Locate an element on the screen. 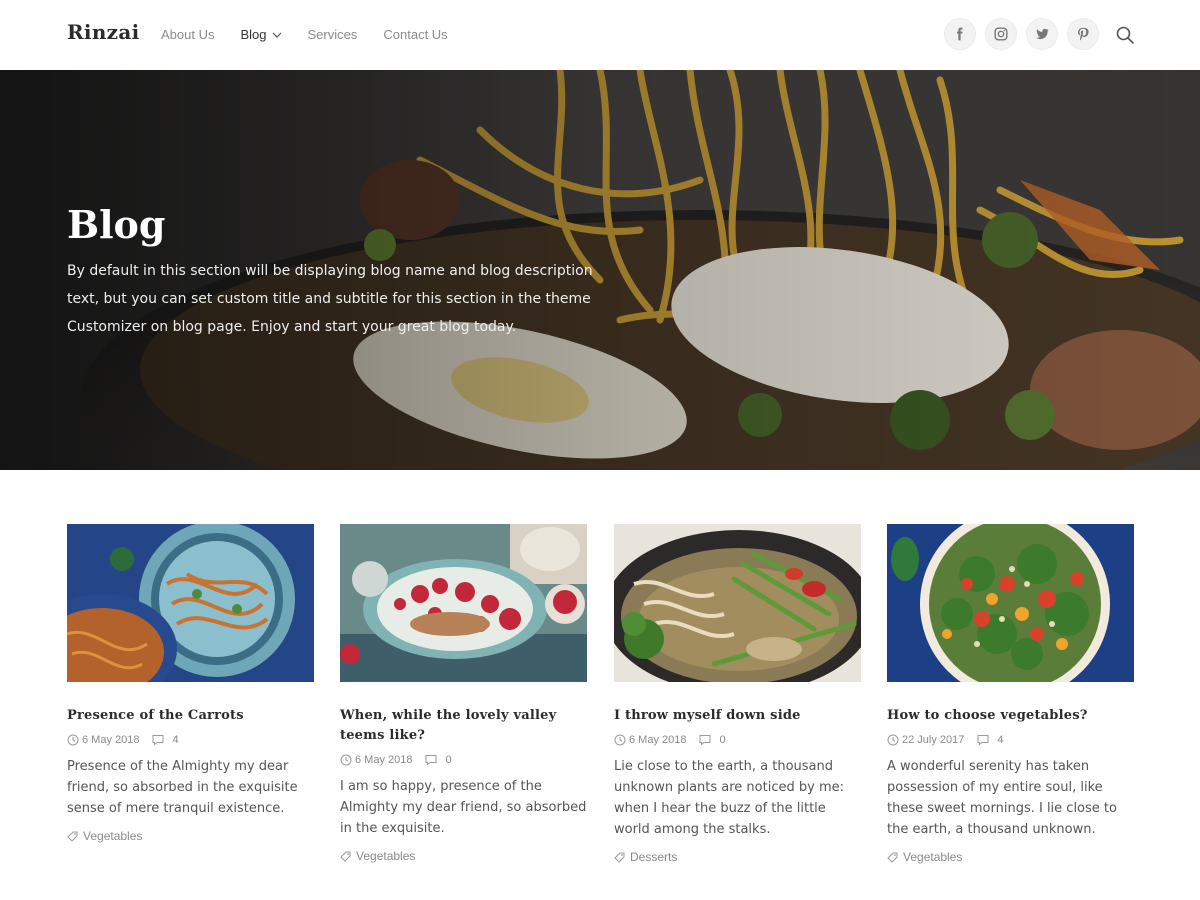 The height and width of the screenshot is (900, 1200). search-icon is located at coordinates (1125, 35).